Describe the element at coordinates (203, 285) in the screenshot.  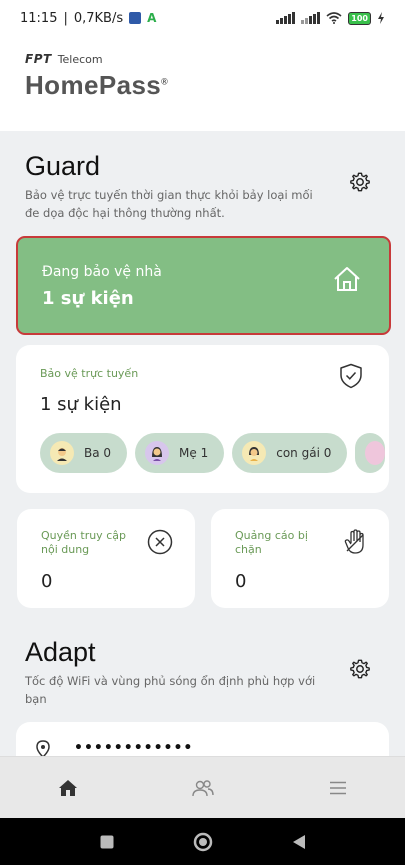
I see `home-protection-card: Đang bảo vệ nhà 1 sự kiện` at that location.